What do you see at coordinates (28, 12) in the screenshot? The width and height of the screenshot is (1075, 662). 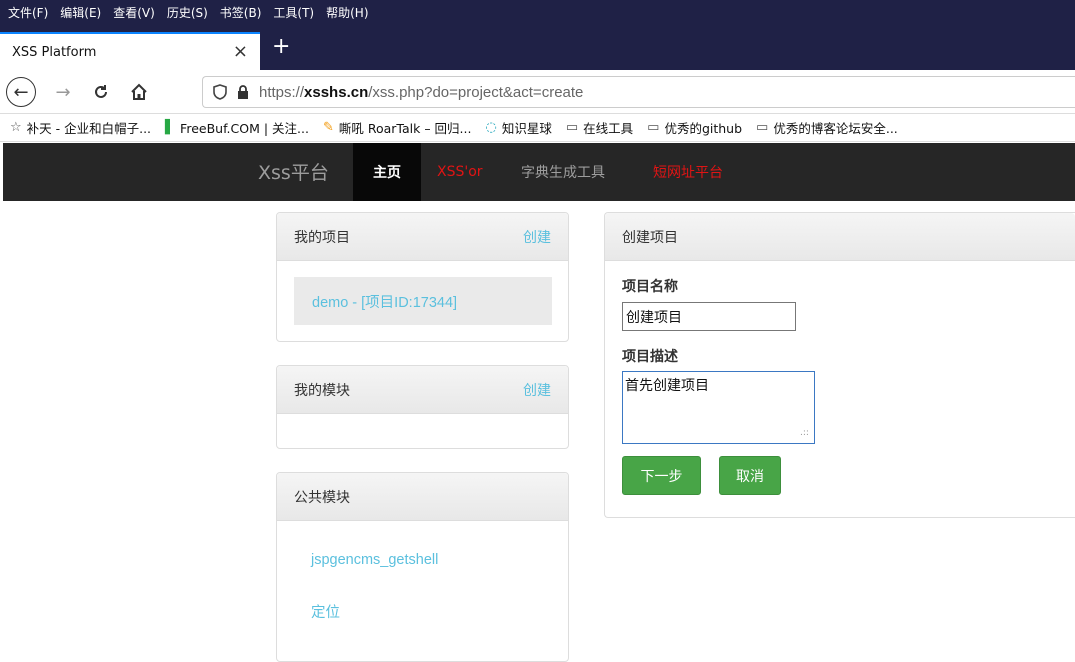 I see `menu-file: 文件(F)` at bounding box center [28, 12].